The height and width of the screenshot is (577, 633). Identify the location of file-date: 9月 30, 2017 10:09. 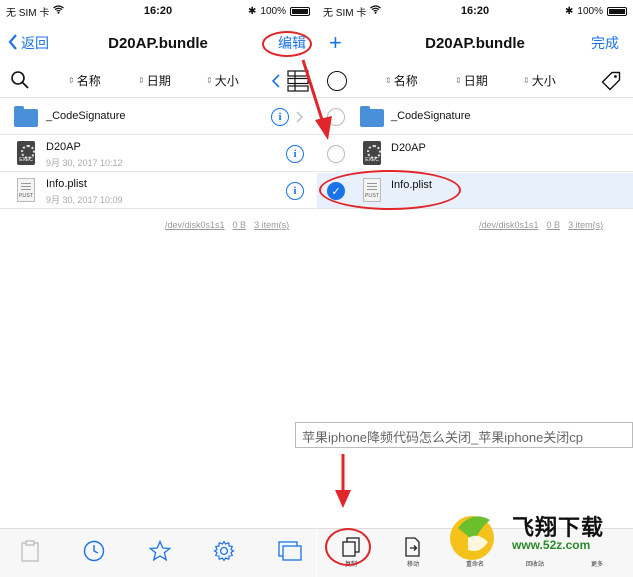
(84, 200).